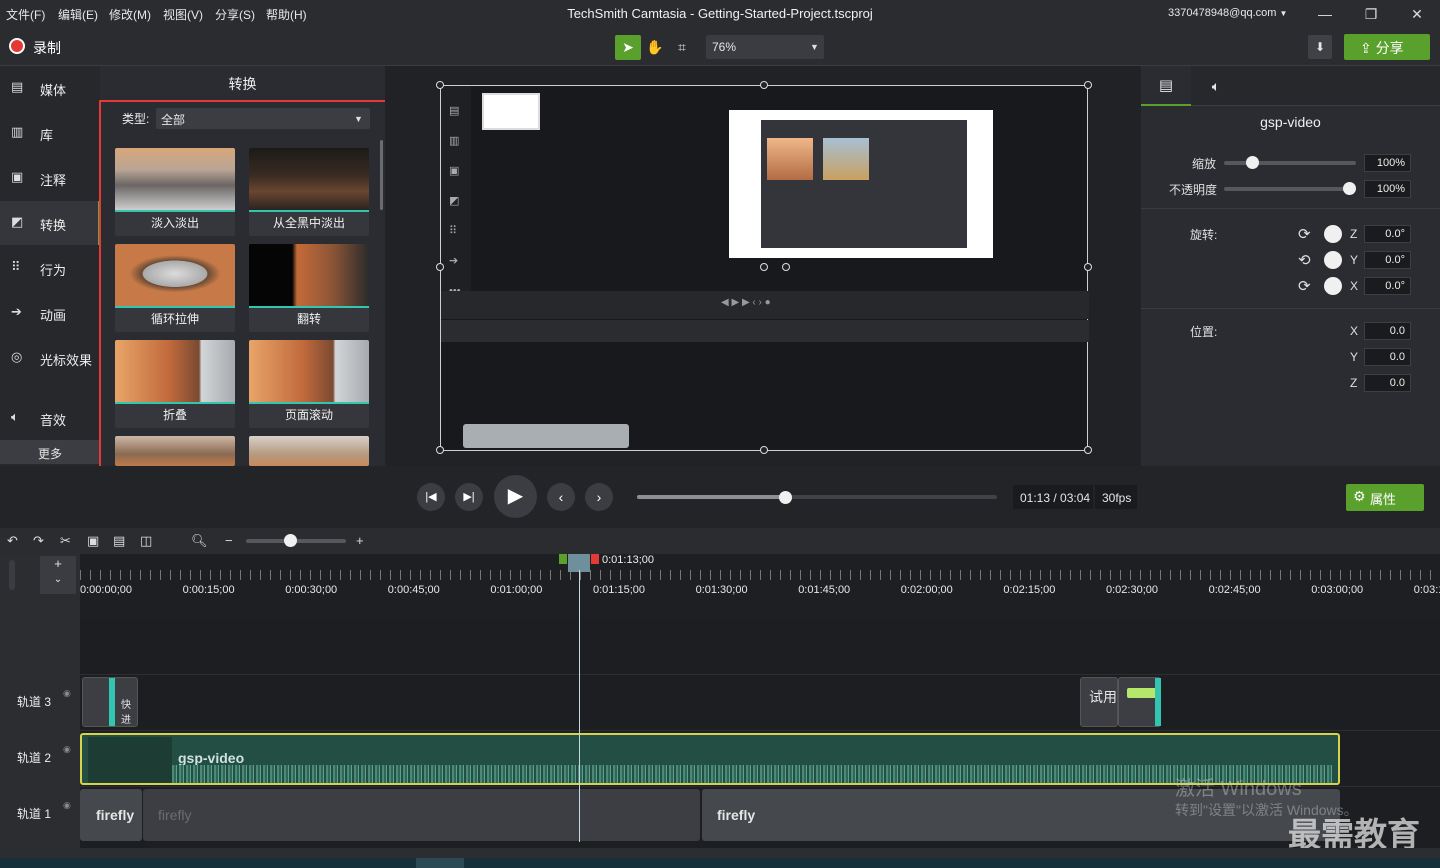 The height and width of the screenshot is (868, 1440). Describe the element at coordinates (1304, 286) in the screenshot. I see `rotate-x-icon: ⟳` at that location.